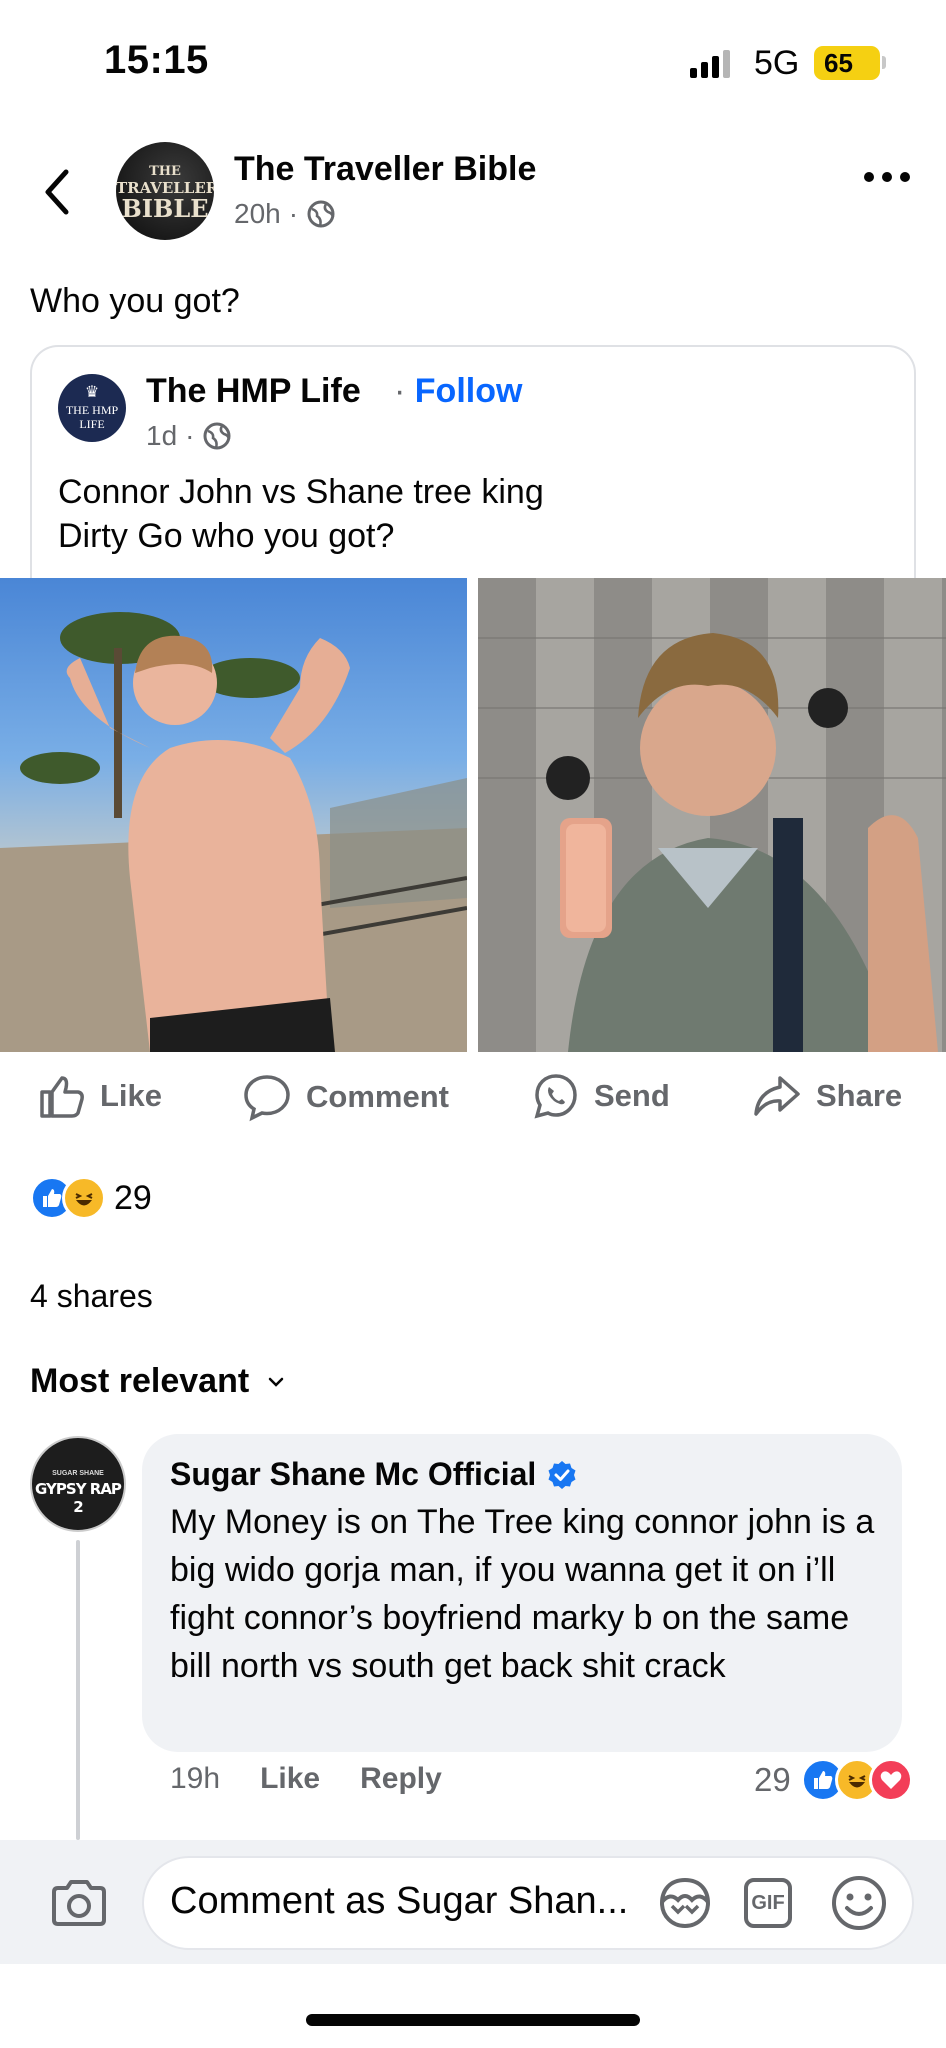 The width and height of the screenshot is (946, 2048). I want to click on crown-icon: ♛, so click(92, 392).